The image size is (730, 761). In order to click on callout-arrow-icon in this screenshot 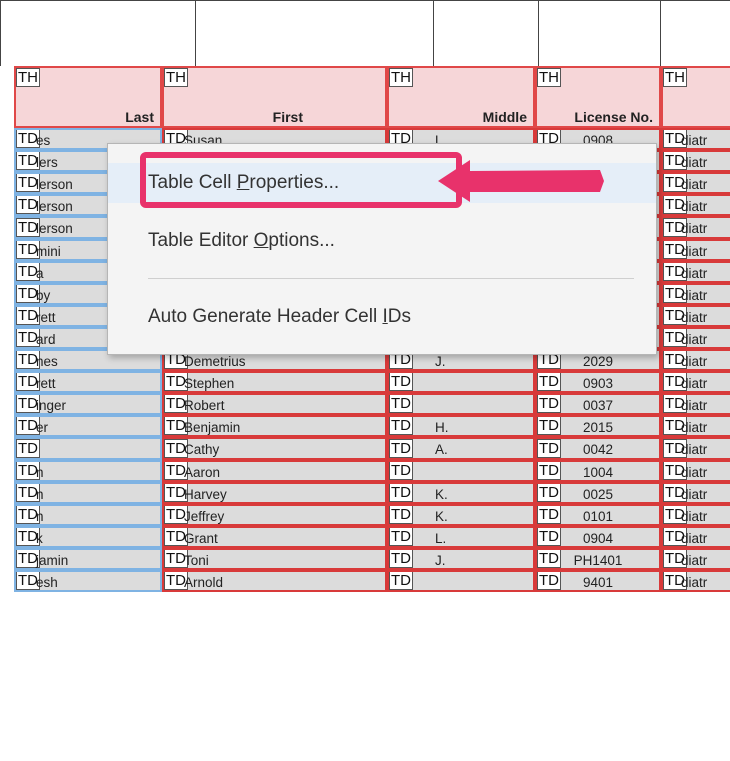, I will do `click(521, 181)`.